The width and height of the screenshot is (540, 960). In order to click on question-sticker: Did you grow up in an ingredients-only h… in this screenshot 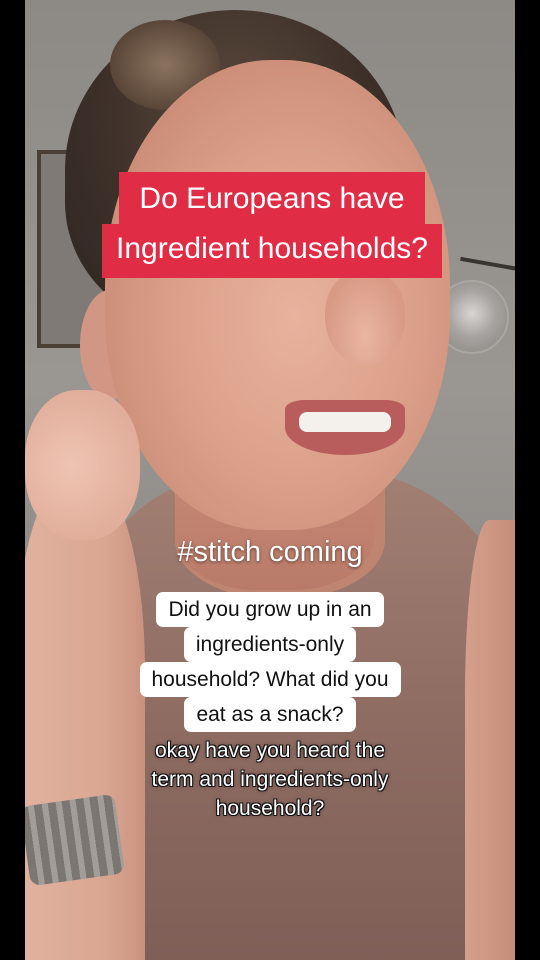, I will do `click(270, 662)`.